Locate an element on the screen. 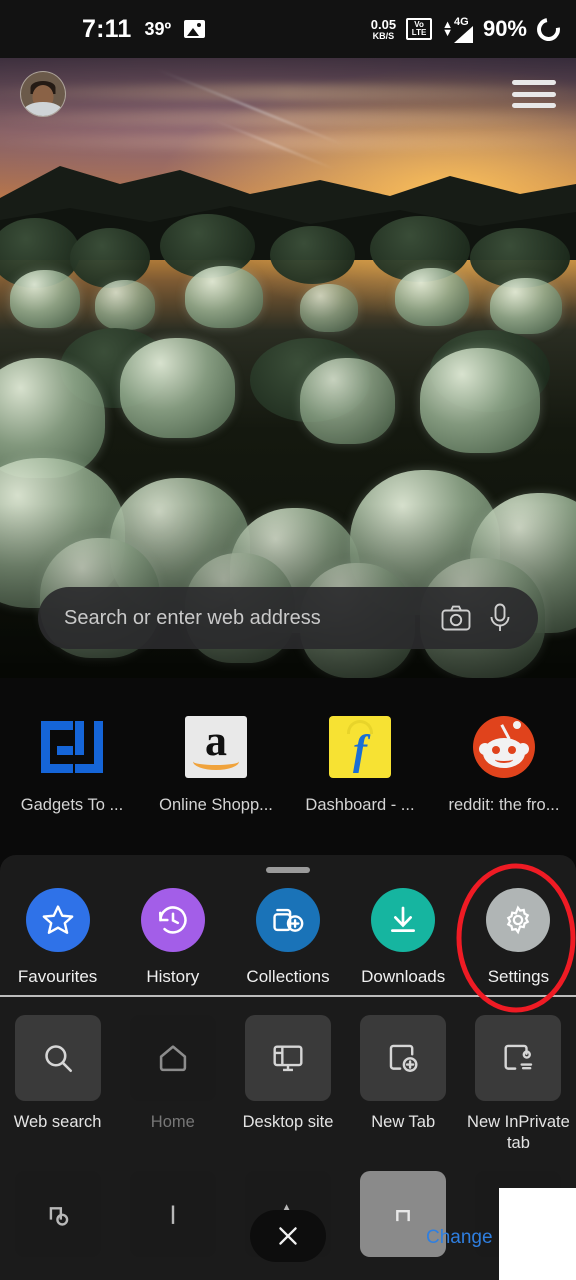 This screenshot has width=576, height=1280. data-speed-value: 0.05 is located at coordinates (383, 24).